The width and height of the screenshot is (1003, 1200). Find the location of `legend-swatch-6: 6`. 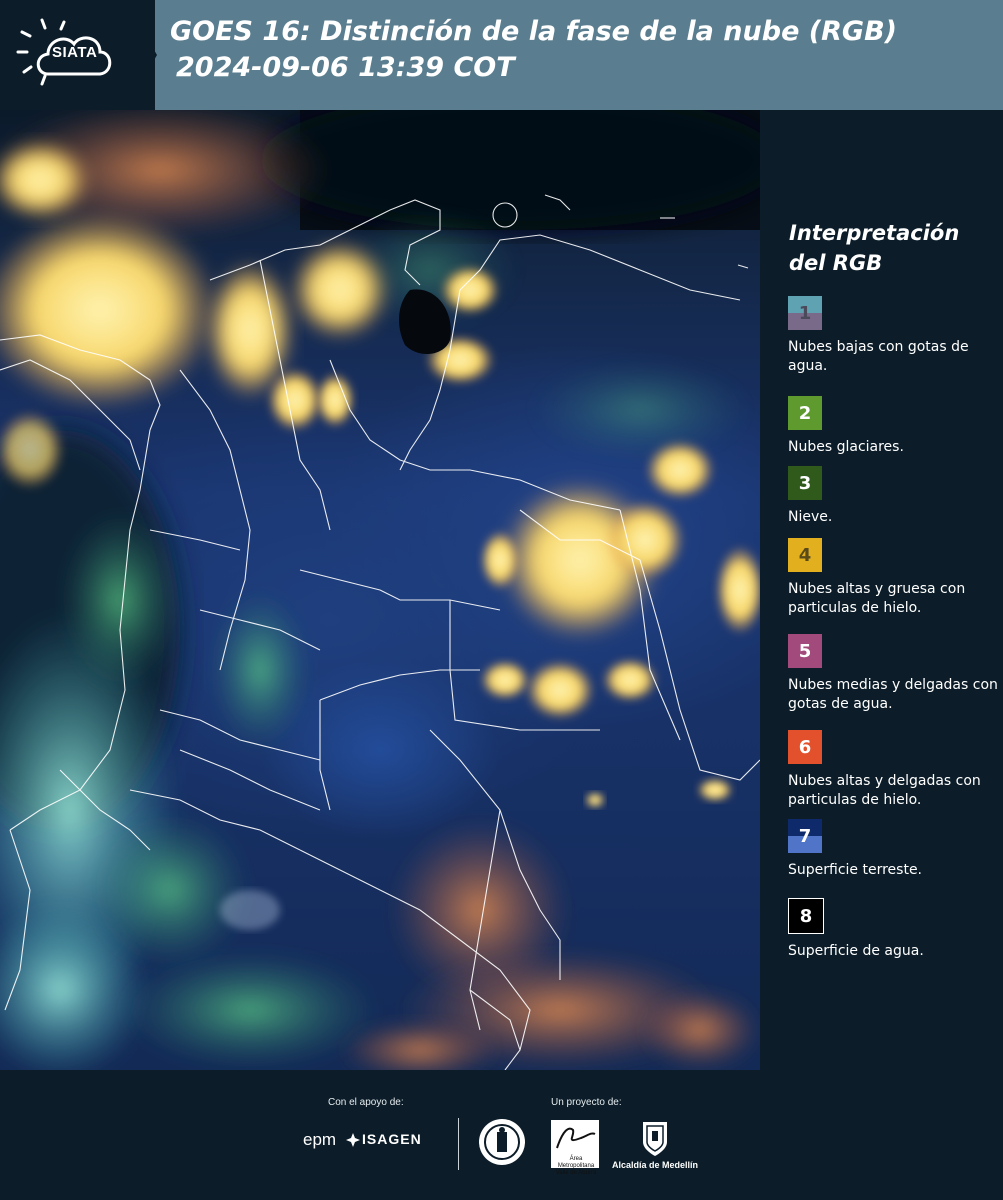

legend-swatch-6: 6 is located at coordinates (805, 747).